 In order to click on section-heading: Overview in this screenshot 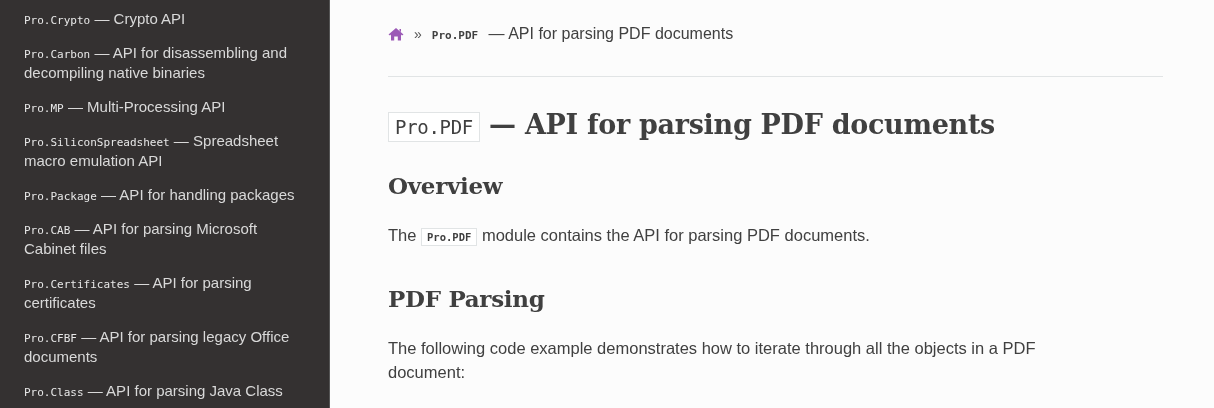, I will do `click(446, 185)`.